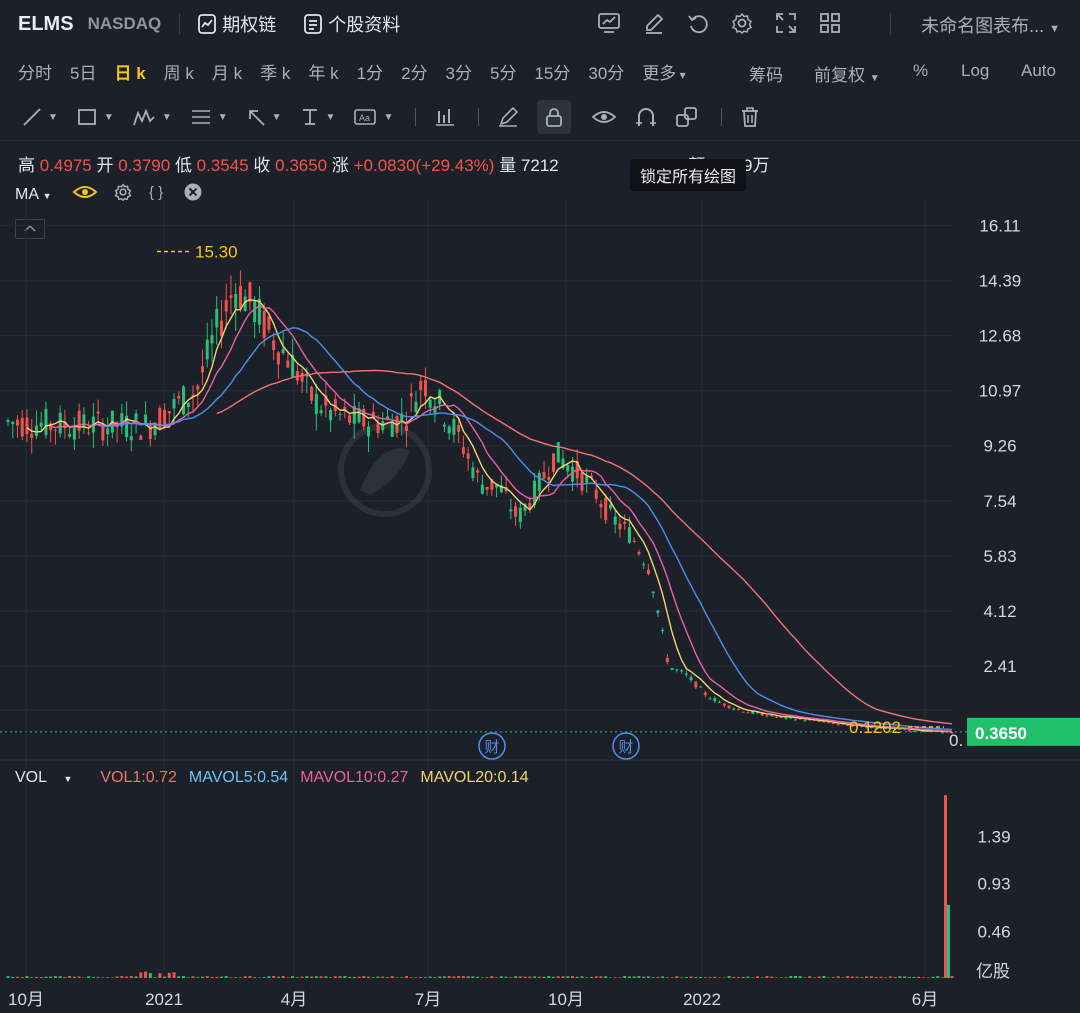 This screenshot has height=1013, width=1080. What do you see at coordinates (370, 71) in the screenshot?
I see `period-7: 1分` at bounding box center [370, 71].